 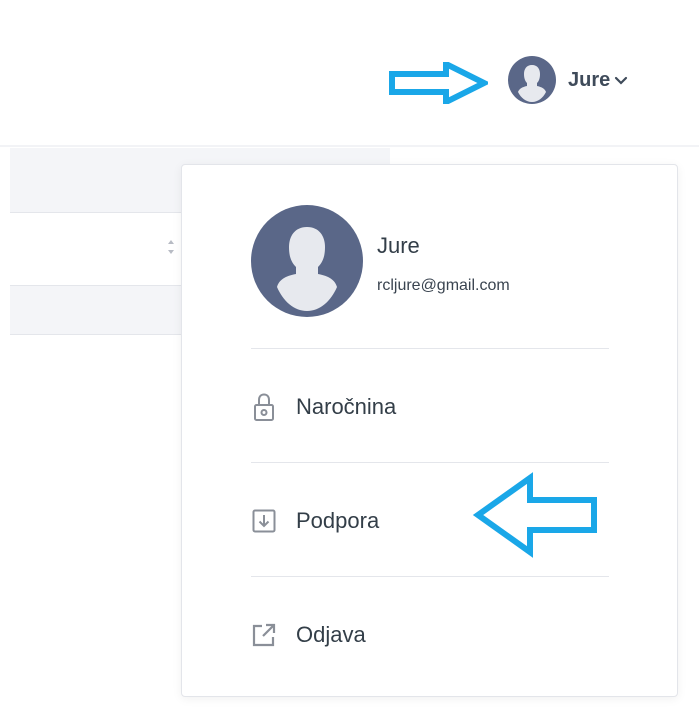 What do you see at coordinates (430, 635) in the screenshot?
I see `menu-item-logout: Odjava` at bounding box center [430, 635].